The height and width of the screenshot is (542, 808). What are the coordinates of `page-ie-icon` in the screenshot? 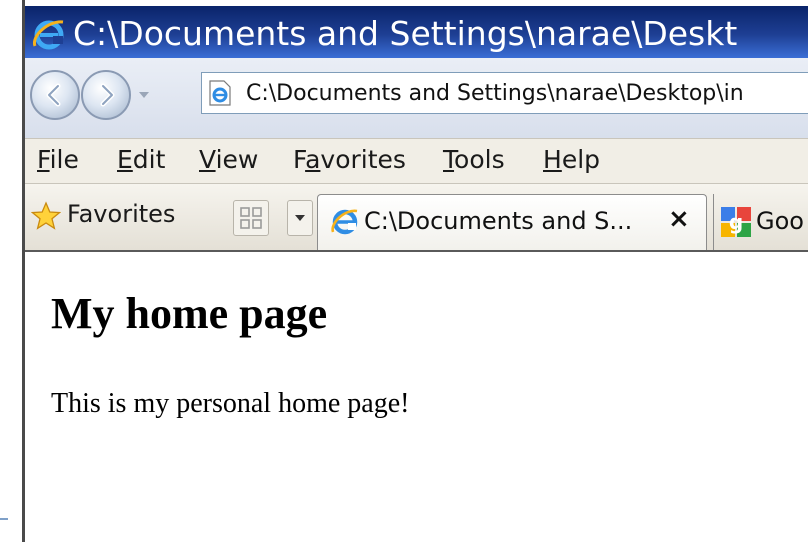 It's located at (220, 93).